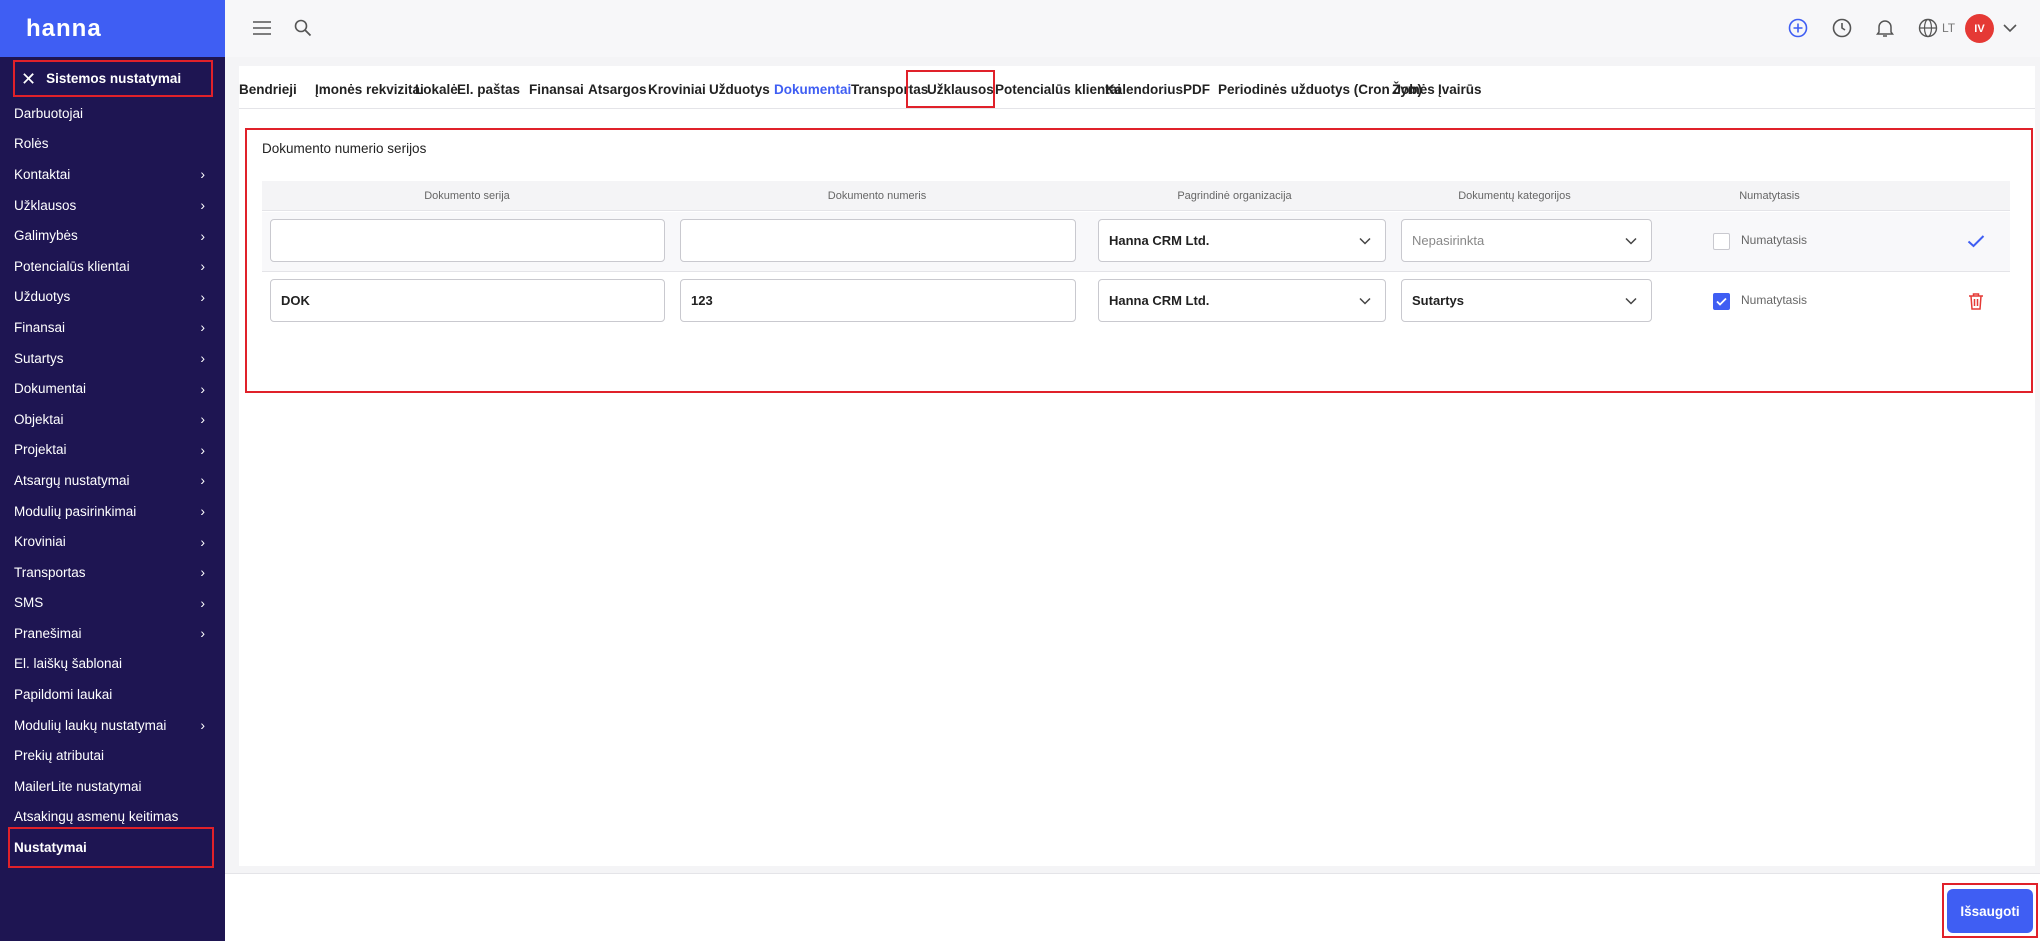  What do you see at coordinates (1842, 28) in the screenshot?
I see `clock-icon` at bounding box center [1842, 28].